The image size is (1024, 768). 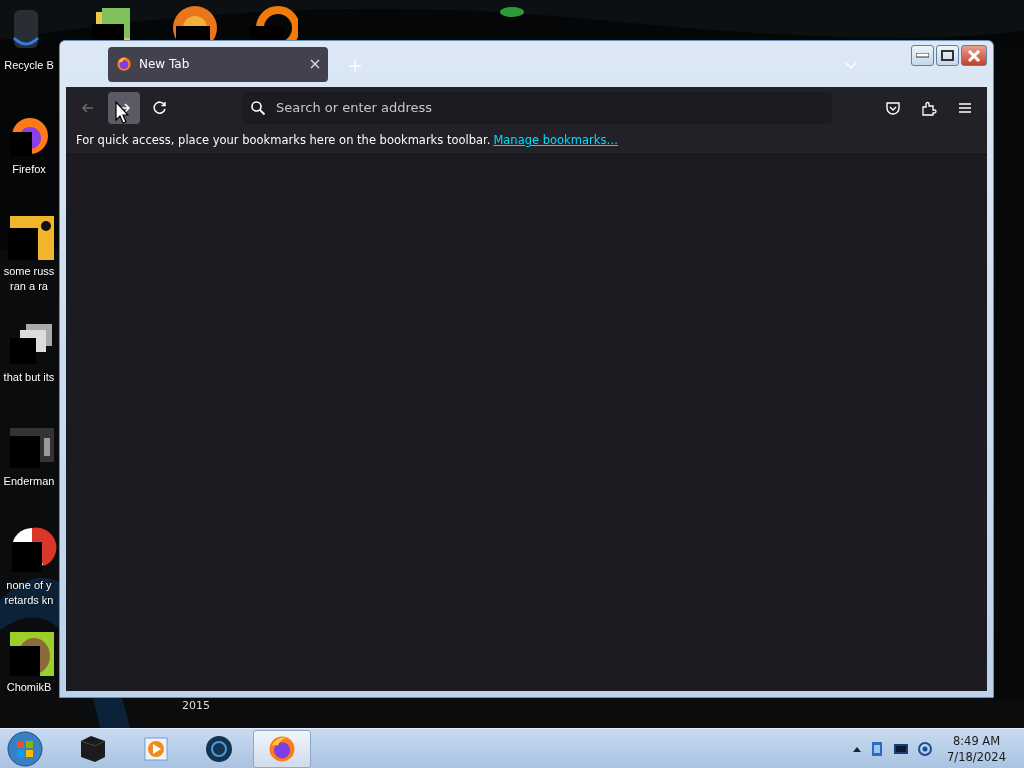 I want to click on reload-icon, so click(x=160, y=107).